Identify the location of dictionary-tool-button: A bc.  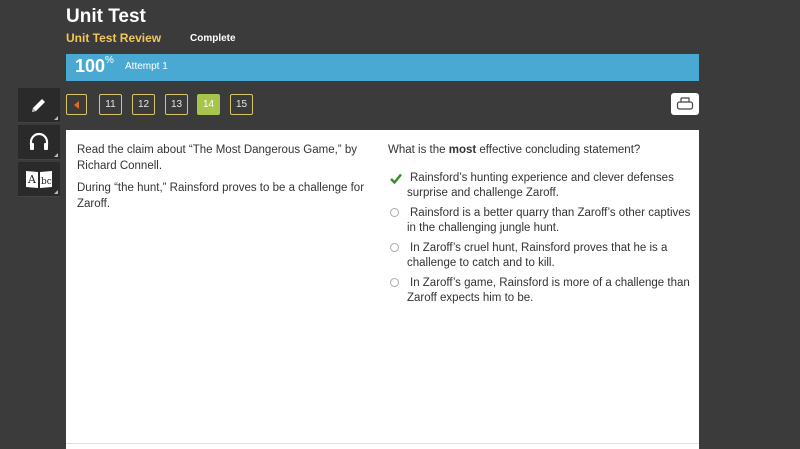
(39, 179).